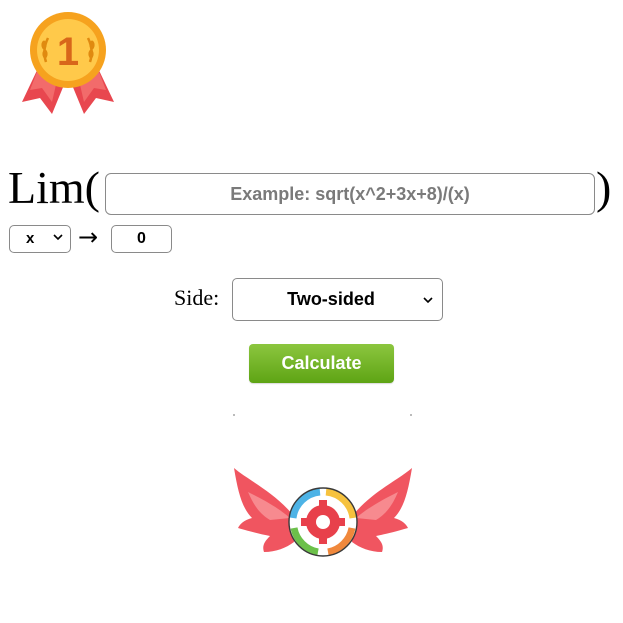 Image resolution: width=623 pixels, height=623 pixels. What do you see at coordinates (141, 239) in the screenshot?
I see `approach-value-input` at bounding box center [141, 239].